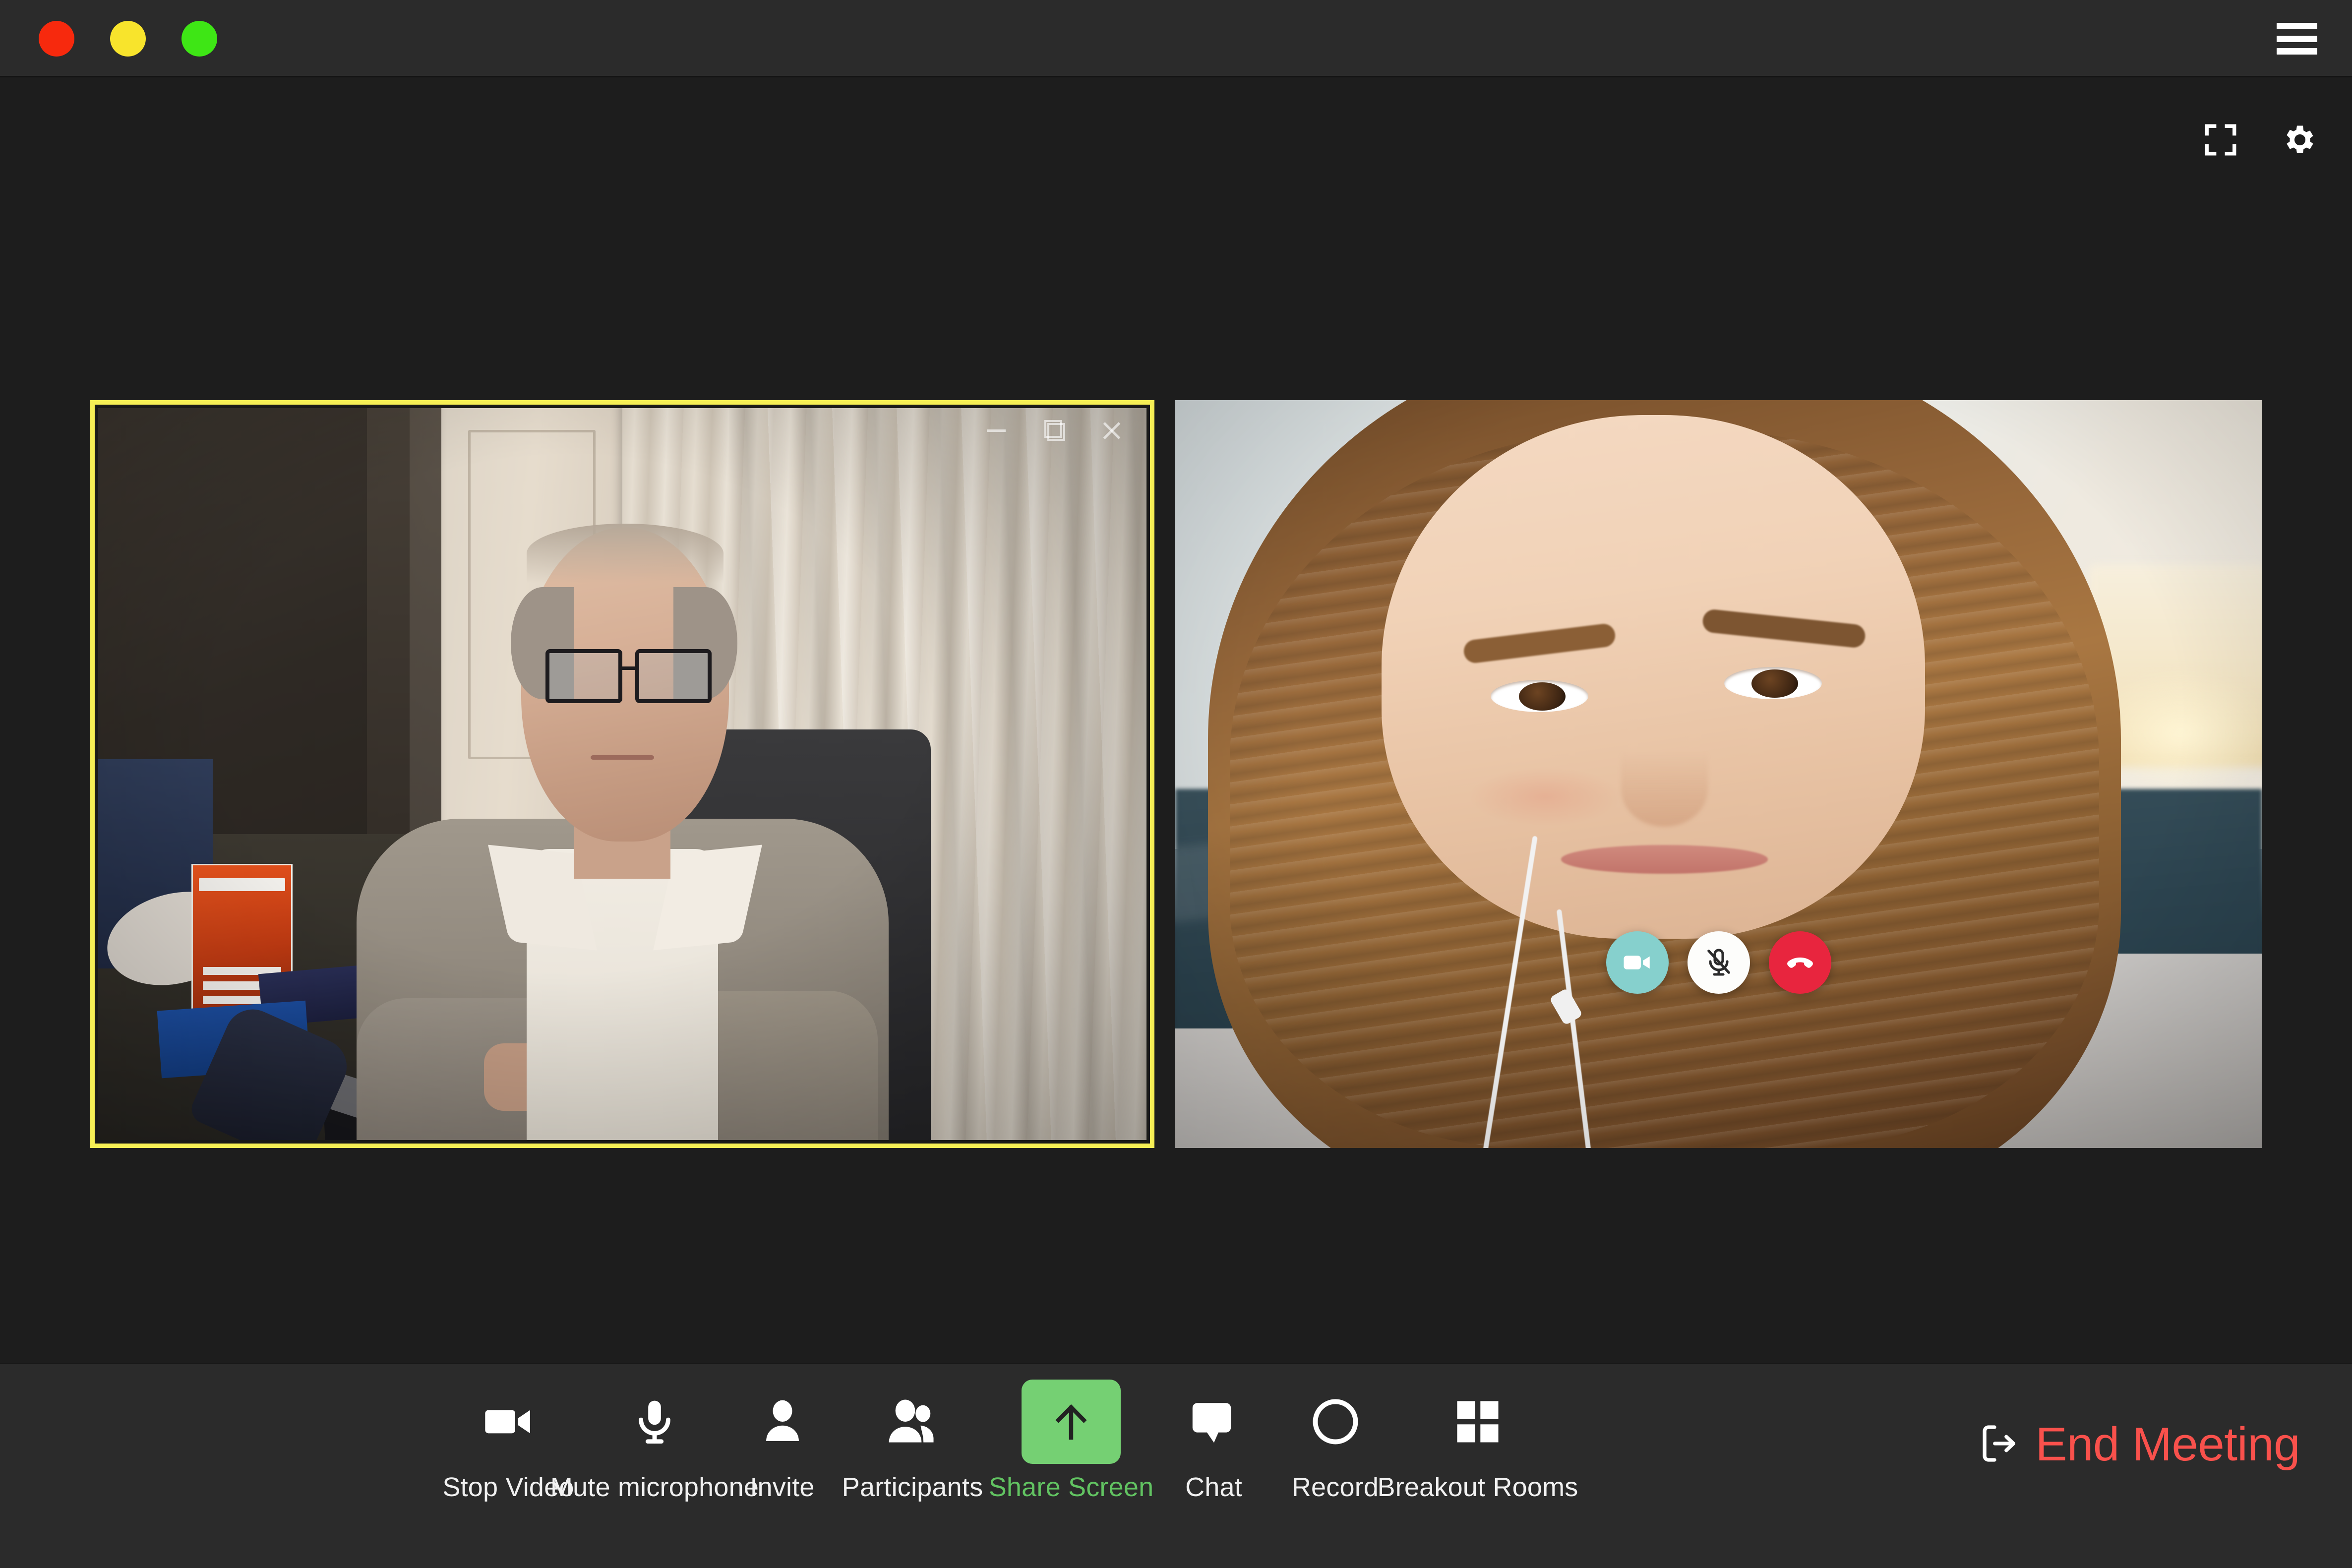  I want to click on share-screen-icon, so click(1071, 1422).